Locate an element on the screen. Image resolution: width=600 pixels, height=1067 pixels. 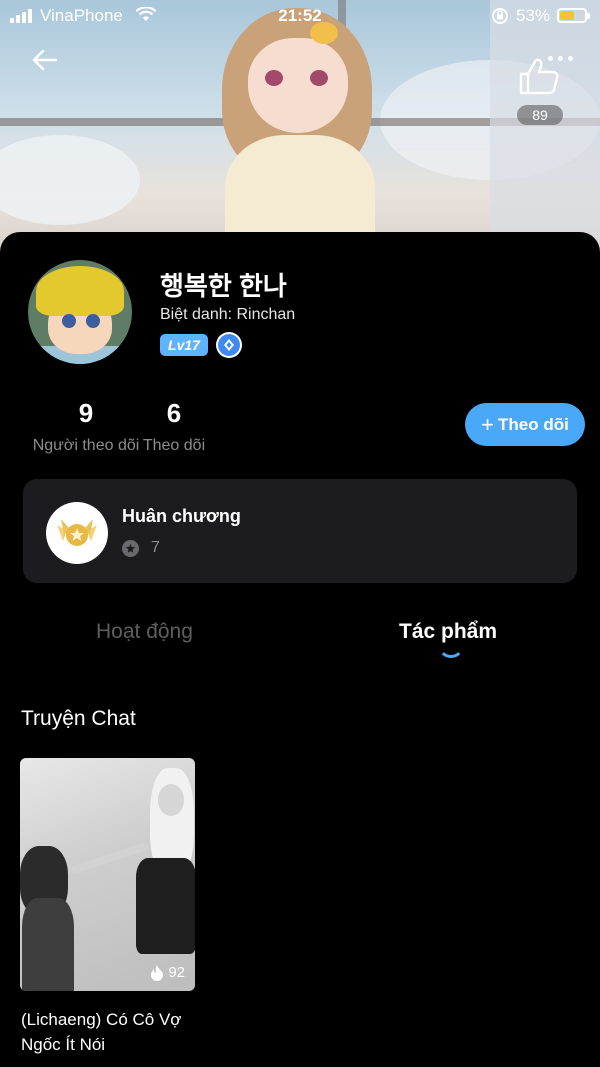
back-button is located at coordinates (44, 60).